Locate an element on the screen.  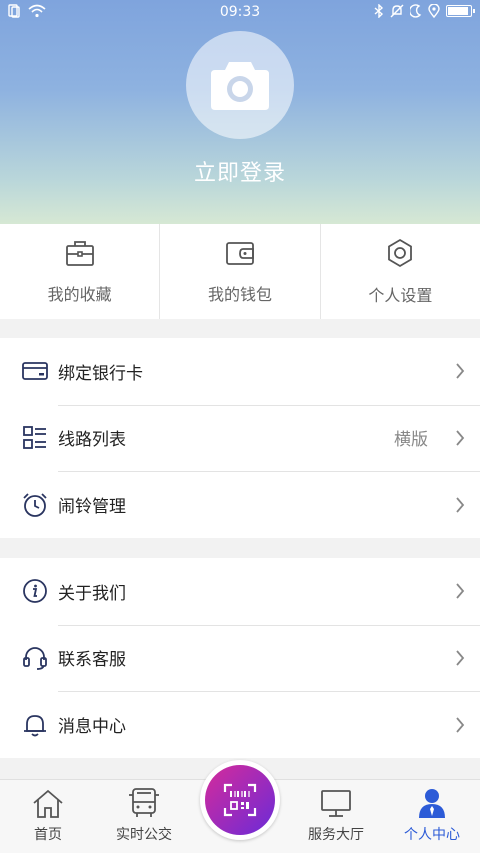
menu-item-message-center: 消息中心 is located at coordinates (240, 724).